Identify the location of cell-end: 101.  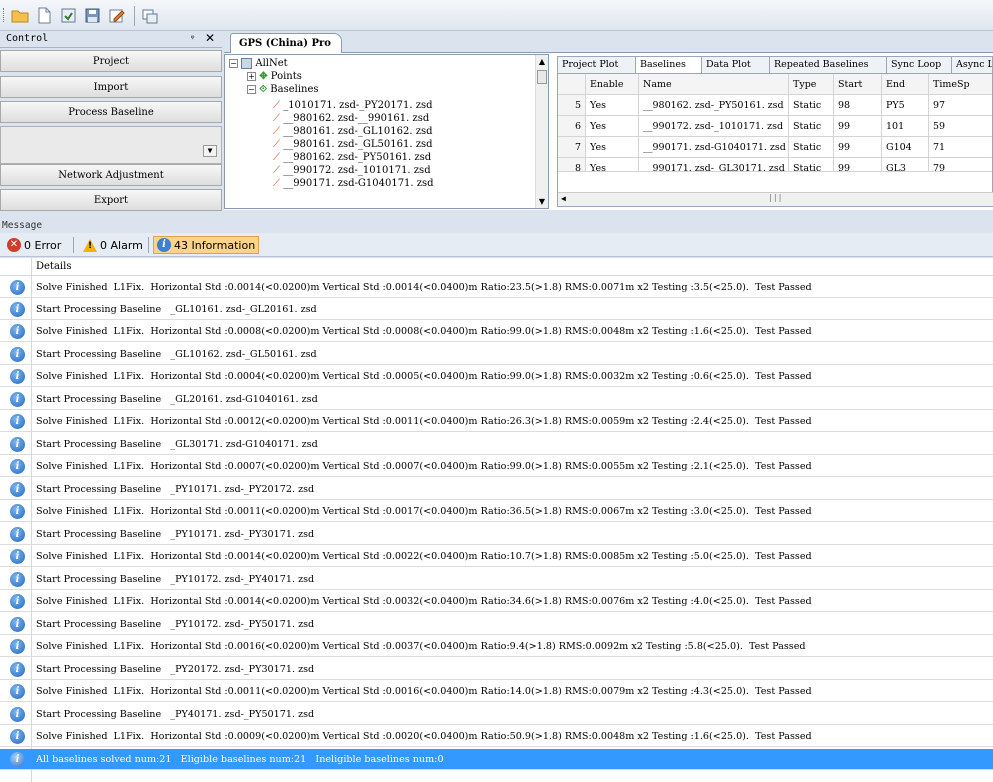
(905, 126).